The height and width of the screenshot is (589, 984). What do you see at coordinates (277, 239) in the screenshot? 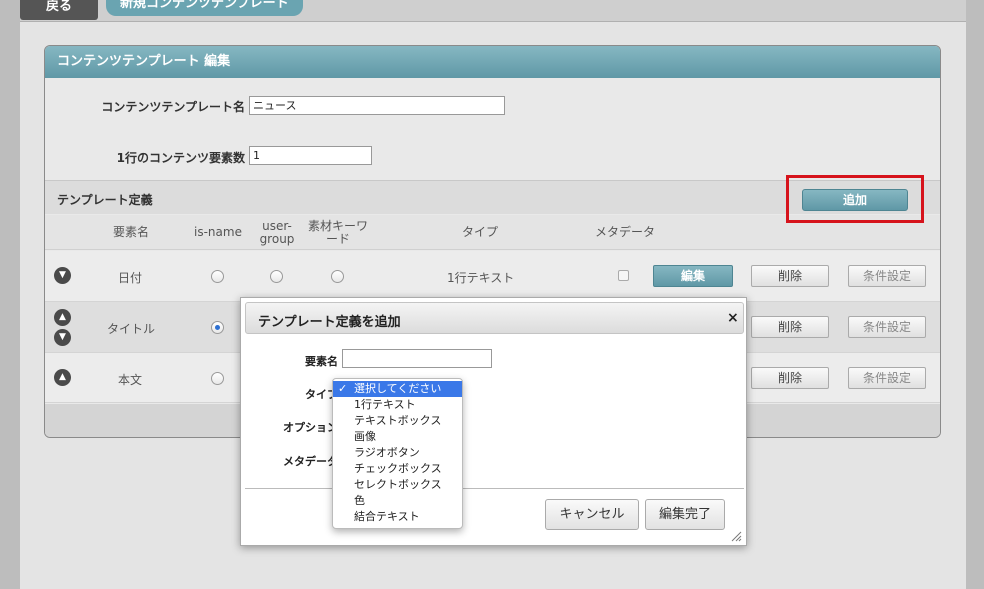
I see `col-user-group-line2: group` at bounding box center [277, 239].